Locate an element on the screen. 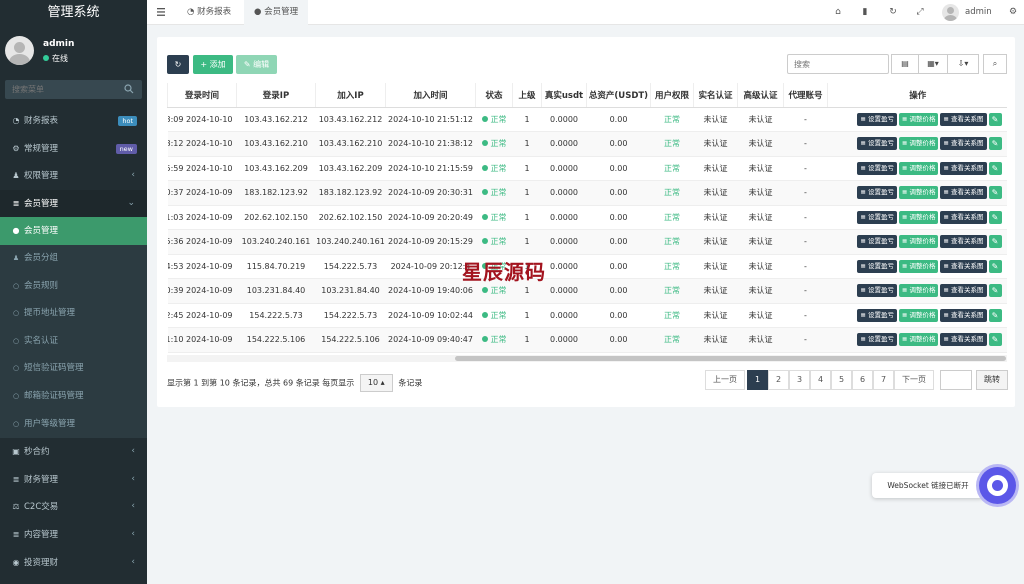 The height and width of the screenshot is (584, 1024). search-icon is located at coordinates (129, 89).